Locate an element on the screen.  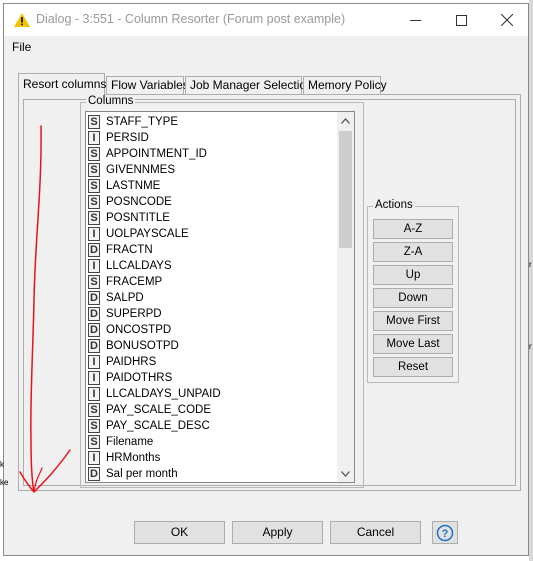
column-row: I UOLPAYSCALE is located at coordinates (138, 234).